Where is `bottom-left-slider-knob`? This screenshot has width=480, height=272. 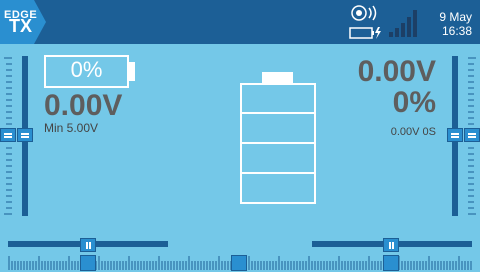
bottom-left-slider-knob is located at coordinates (88, 263).